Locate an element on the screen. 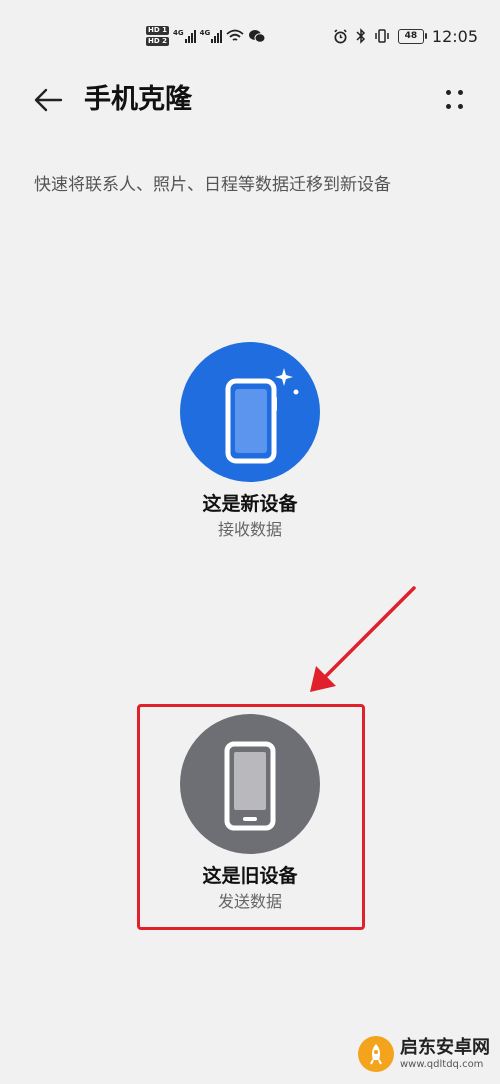  hd2-badge: HD 2 is located at coordinates (157, 41).